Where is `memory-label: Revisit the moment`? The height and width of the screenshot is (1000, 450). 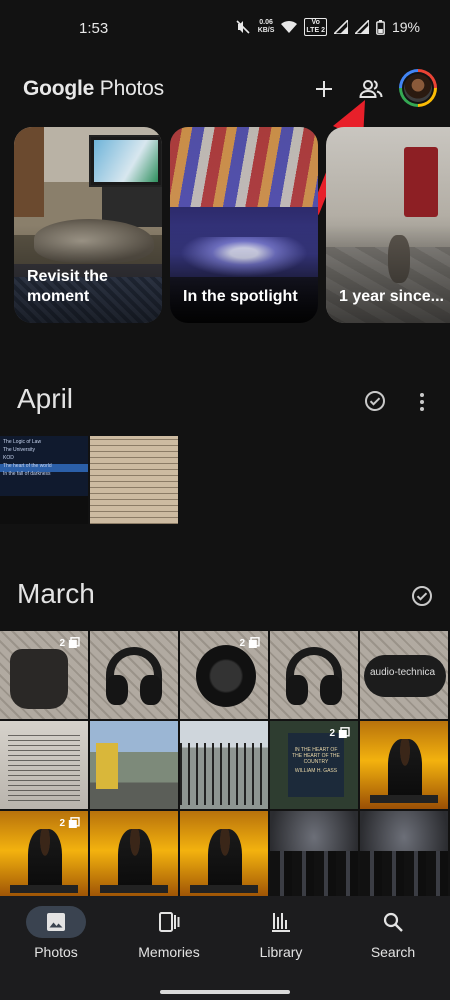
memory-label: Revisit the moment is located at coordinates (67, 286).